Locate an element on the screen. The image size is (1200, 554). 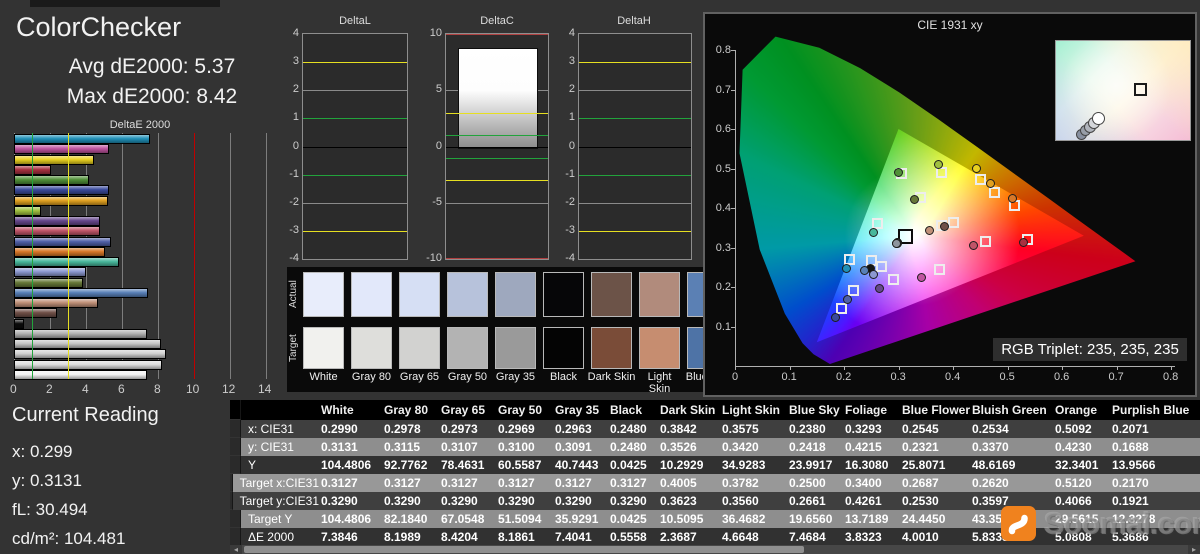
cell: 0.3526 is located at coordinates (689, 447).